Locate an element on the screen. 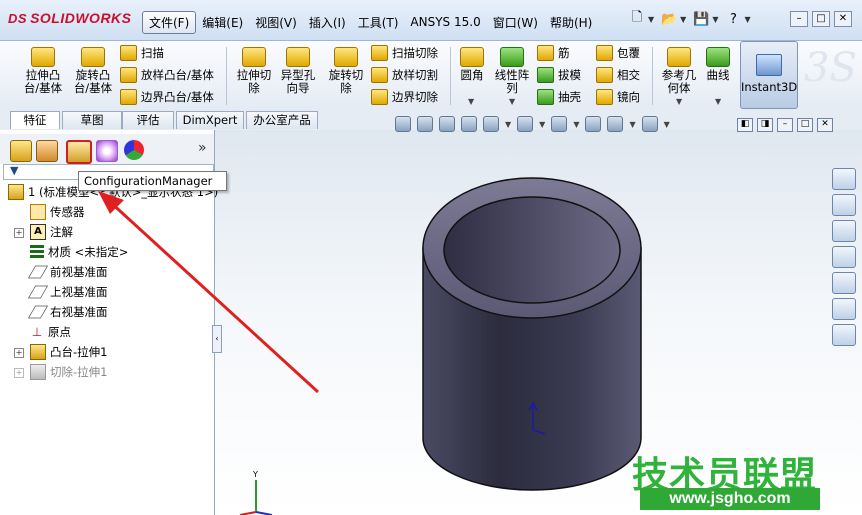 This screenshot has width=862, height=515. solidworks-resources-icon is located at coordinates (844, 179).